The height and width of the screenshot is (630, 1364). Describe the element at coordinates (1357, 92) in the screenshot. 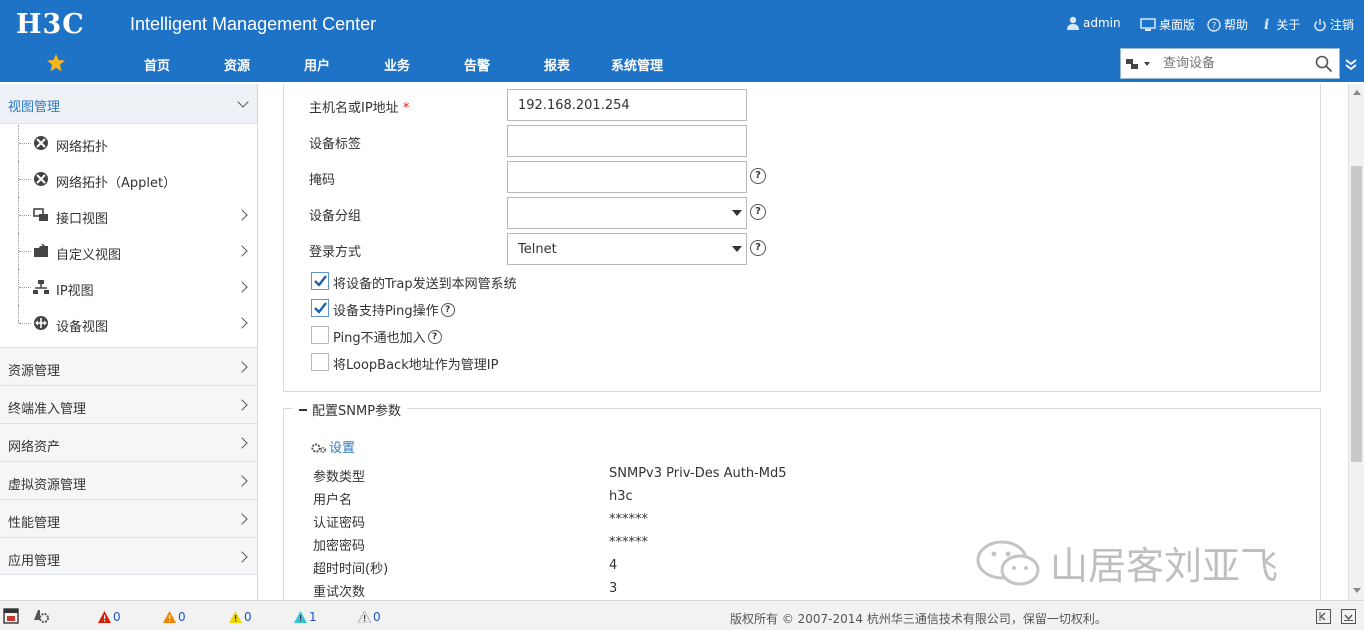

I see `scroll-up-icon` at that location.